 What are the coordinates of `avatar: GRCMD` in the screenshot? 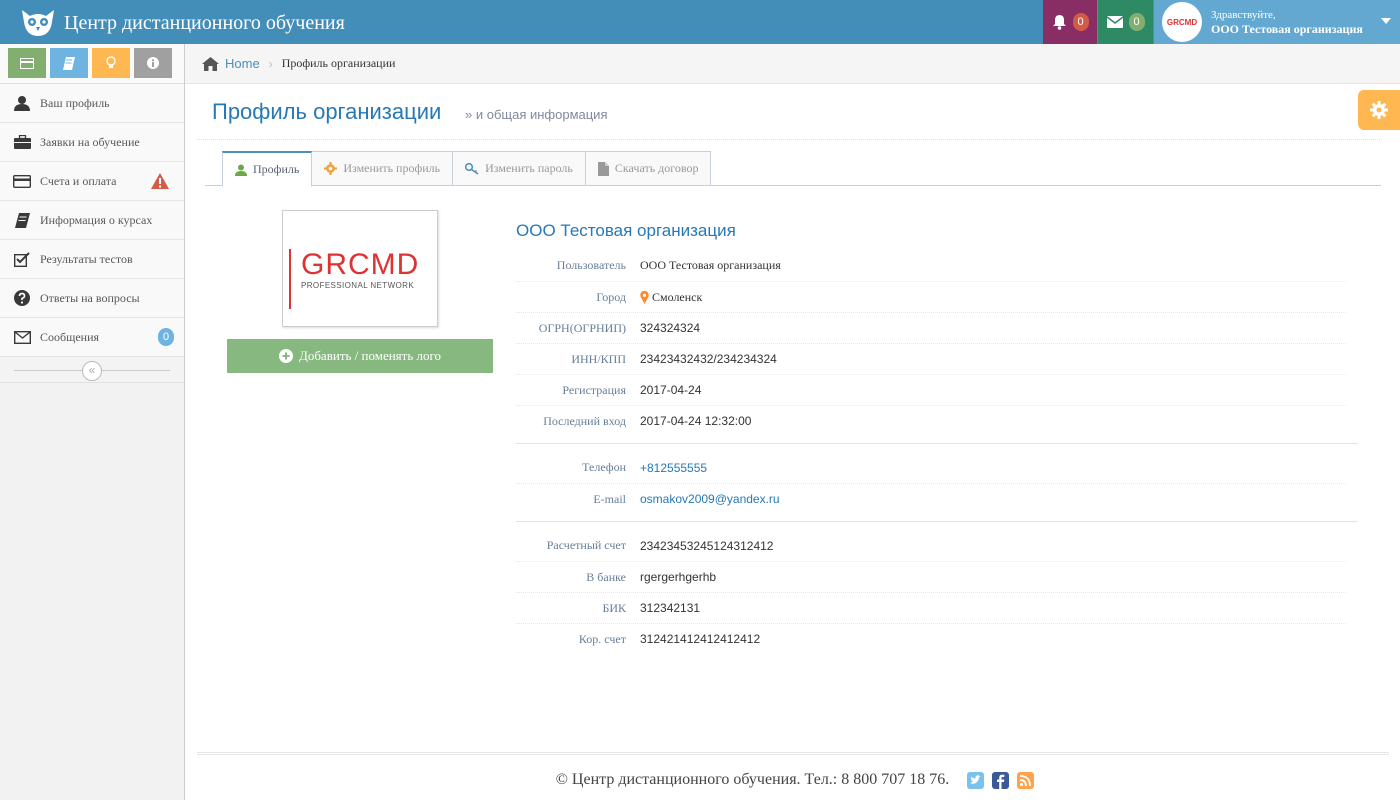 It's located at (1182, 22).